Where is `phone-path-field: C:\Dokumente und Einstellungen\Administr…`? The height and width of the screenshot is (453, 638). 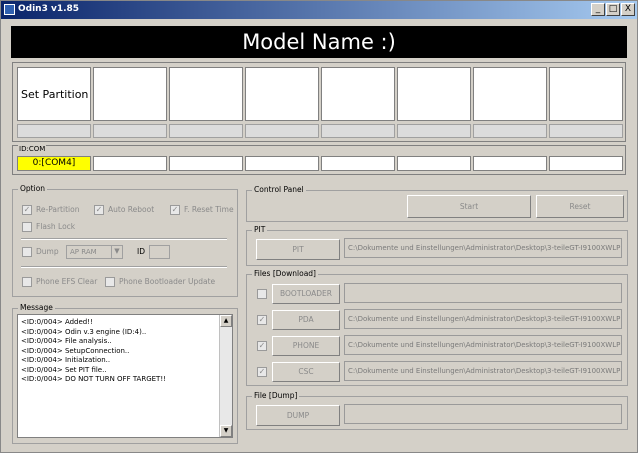 phone-path-field: C:\Dokumente und Einstellungen\Administr… is located at coordinates (483, 345).